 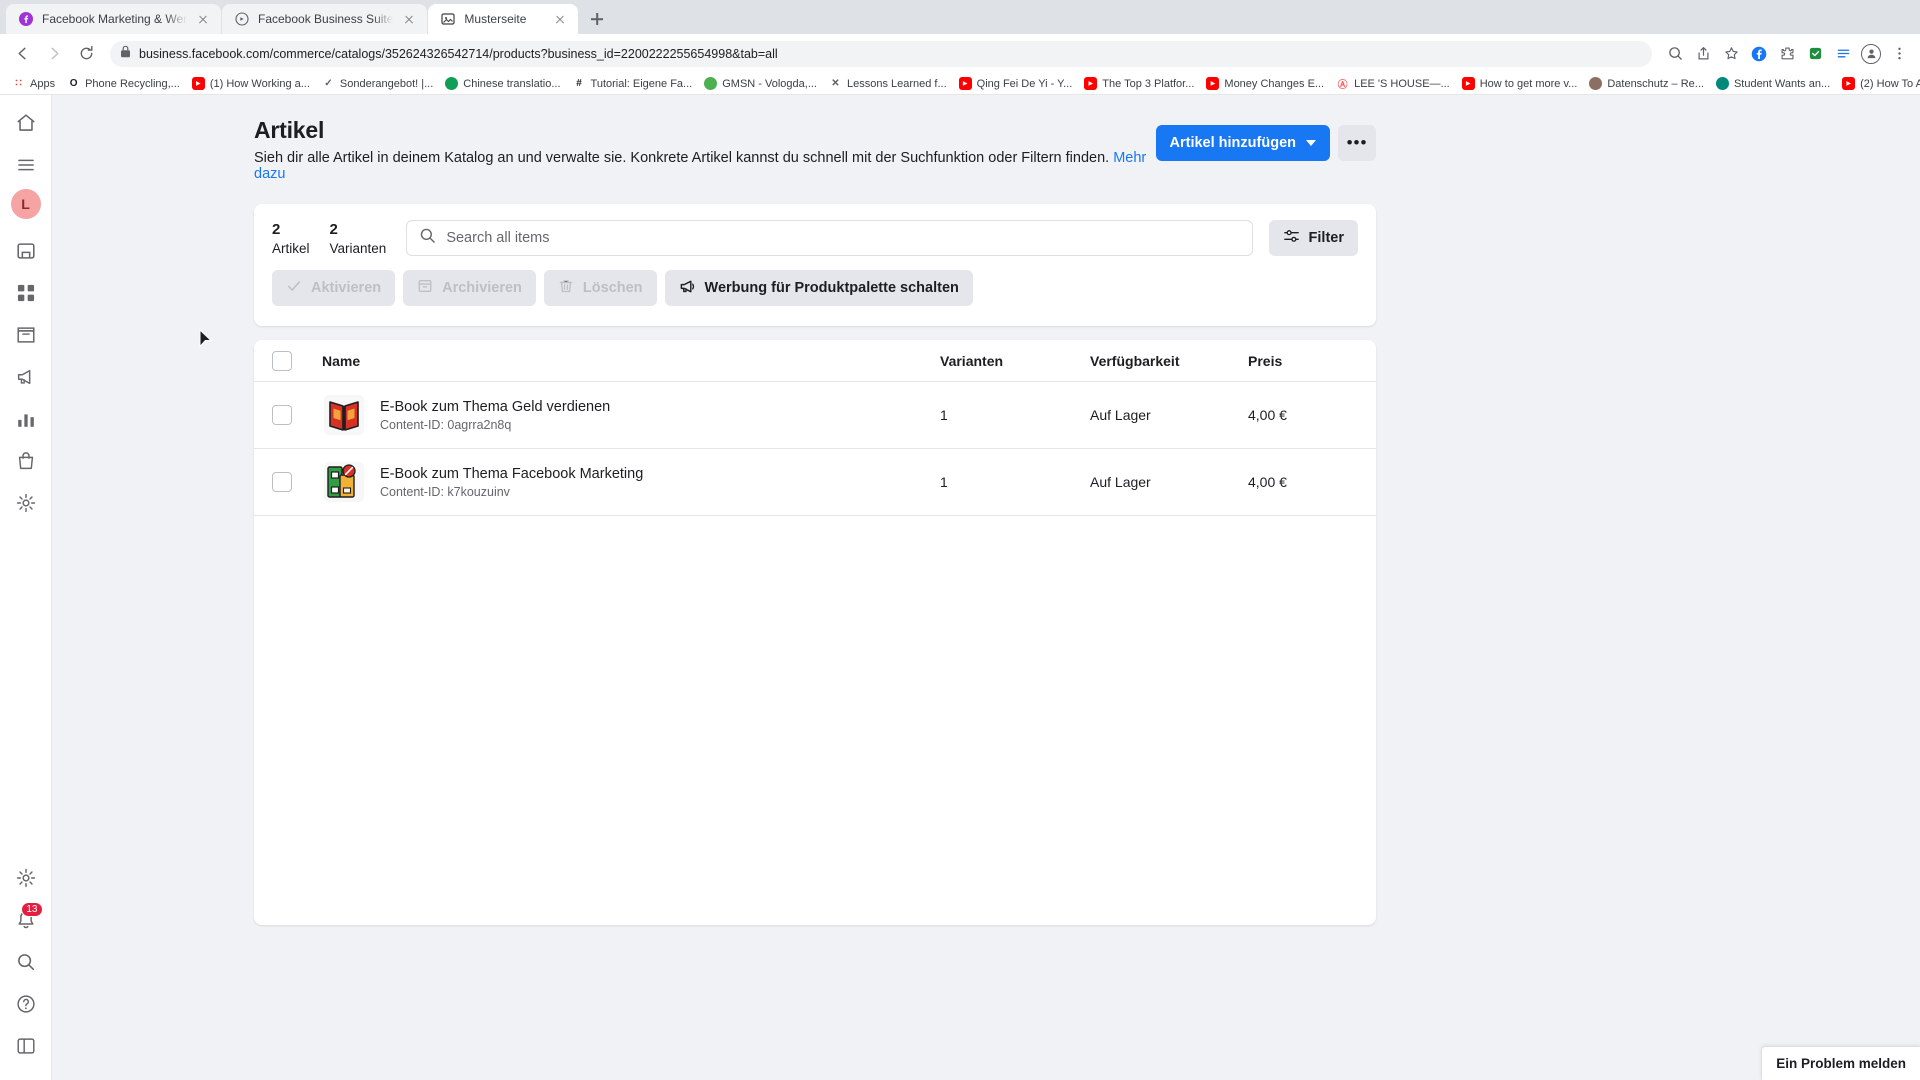 I want to click on report-problem-button: Ein Problem melden, so click(x=1840, y=1063).